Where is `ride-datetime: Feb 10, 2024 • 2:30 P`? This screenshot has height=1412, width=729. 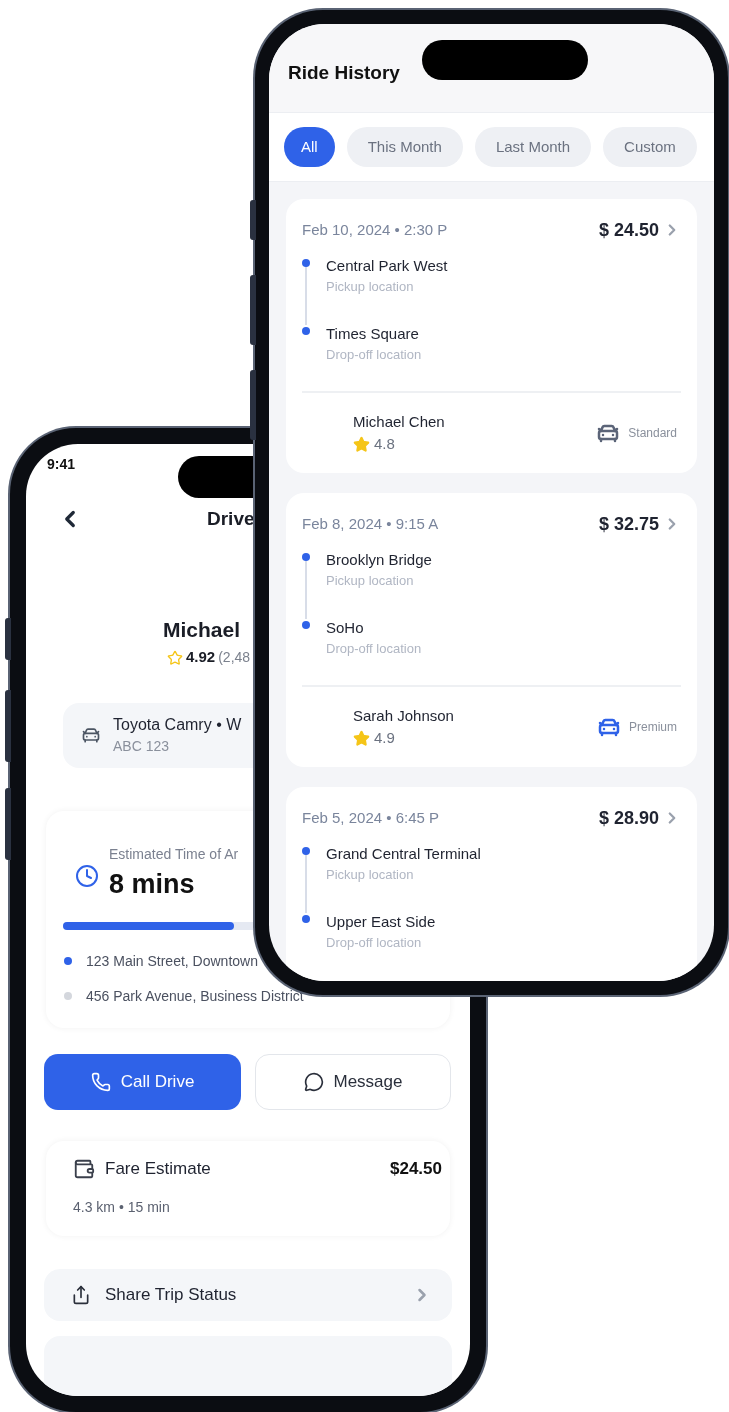
ride-datetime: Feb 10, 2024 • 2:30 P is located at coordinates (375, 229).